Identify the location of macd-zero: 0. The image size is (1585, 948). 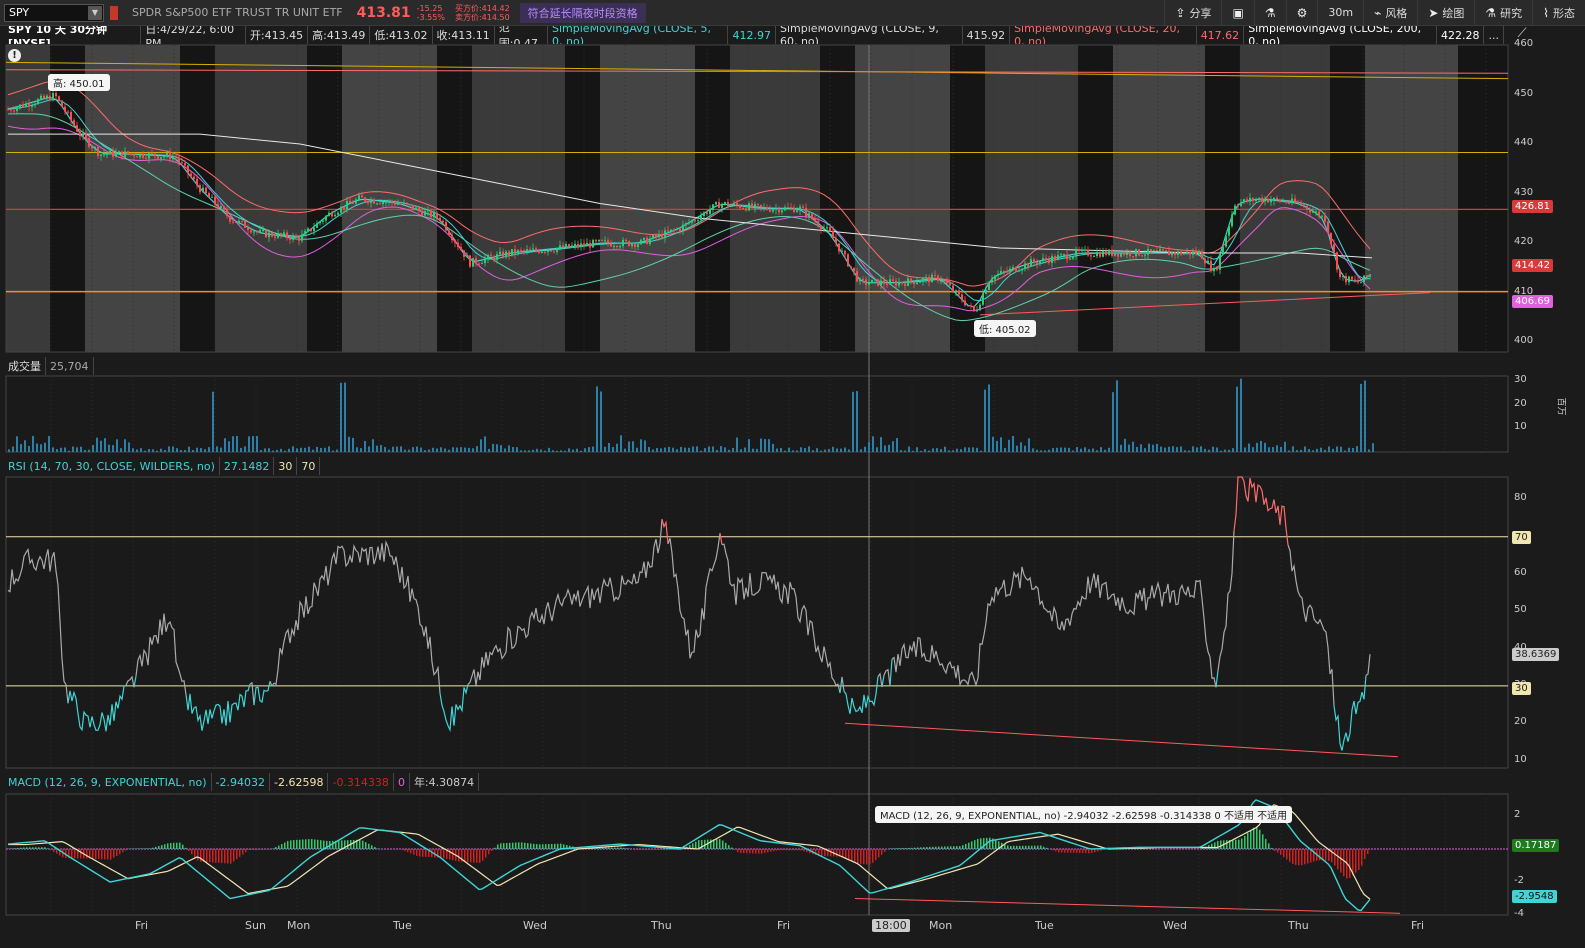
(402, 782).